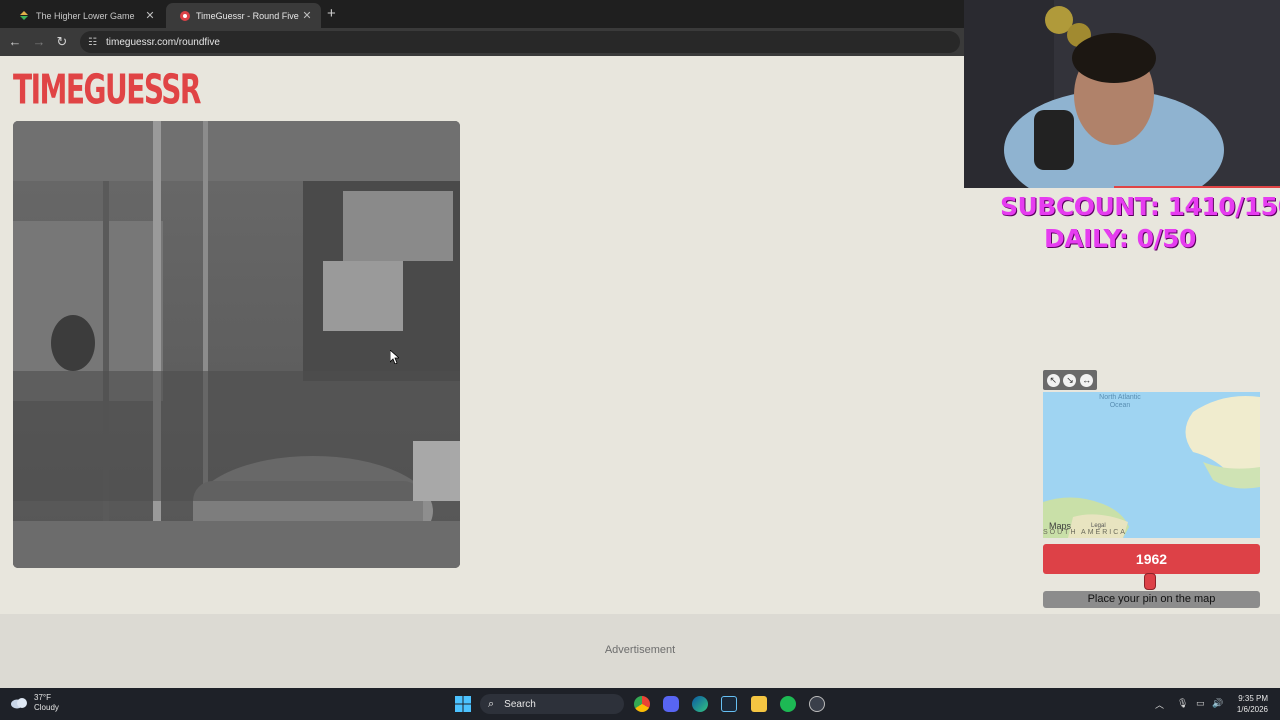 The width and height of the screenshot is (1280, 720). Describe the element at coordinates (1085, 532) in the screenshot. I see `continent-label: SOUTH AMERICA` at that location.